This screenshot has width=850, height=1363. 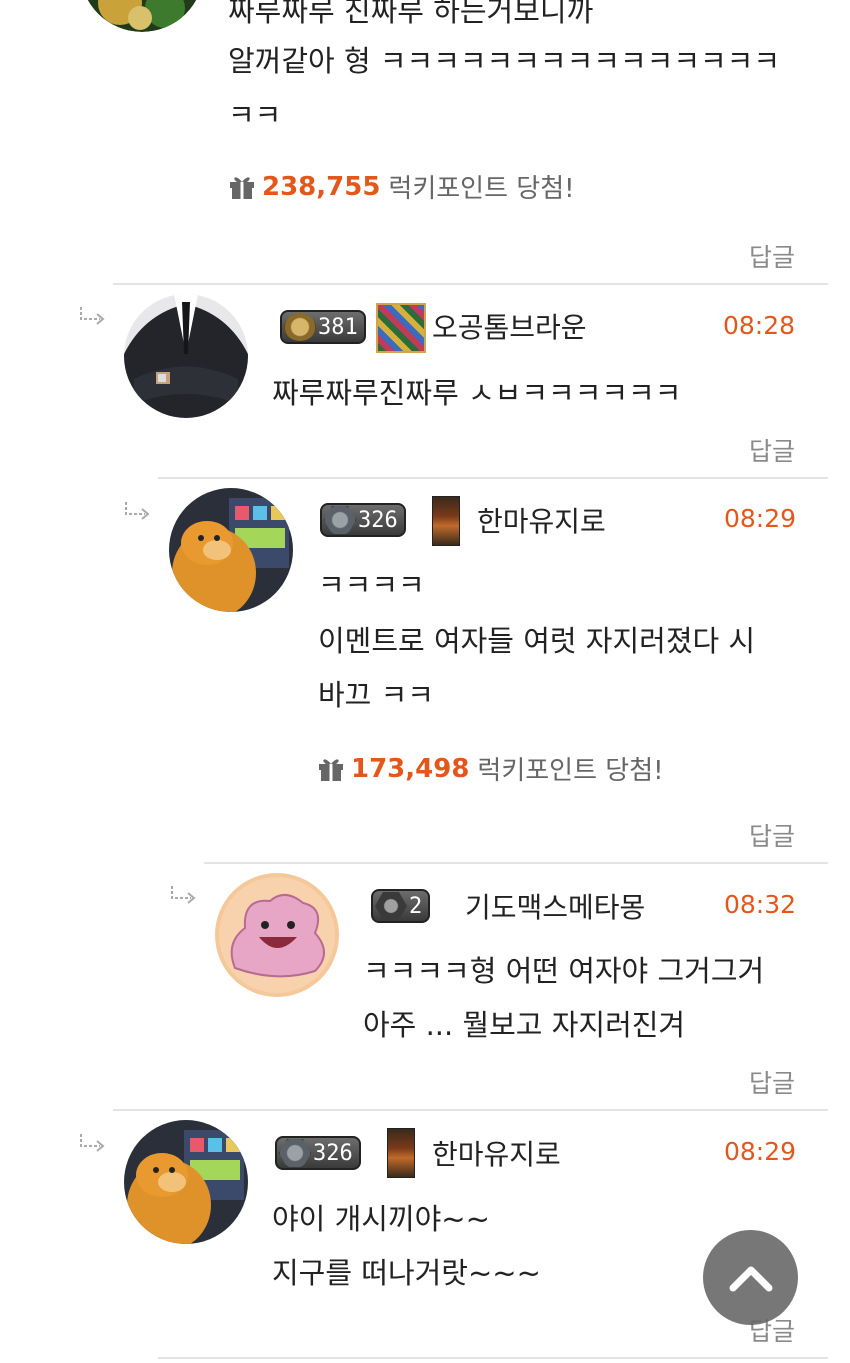 I want to click on comment-text-line: 이멘트로 여자들 여럿 자지러졌다 시, so click(x=537, y=641).